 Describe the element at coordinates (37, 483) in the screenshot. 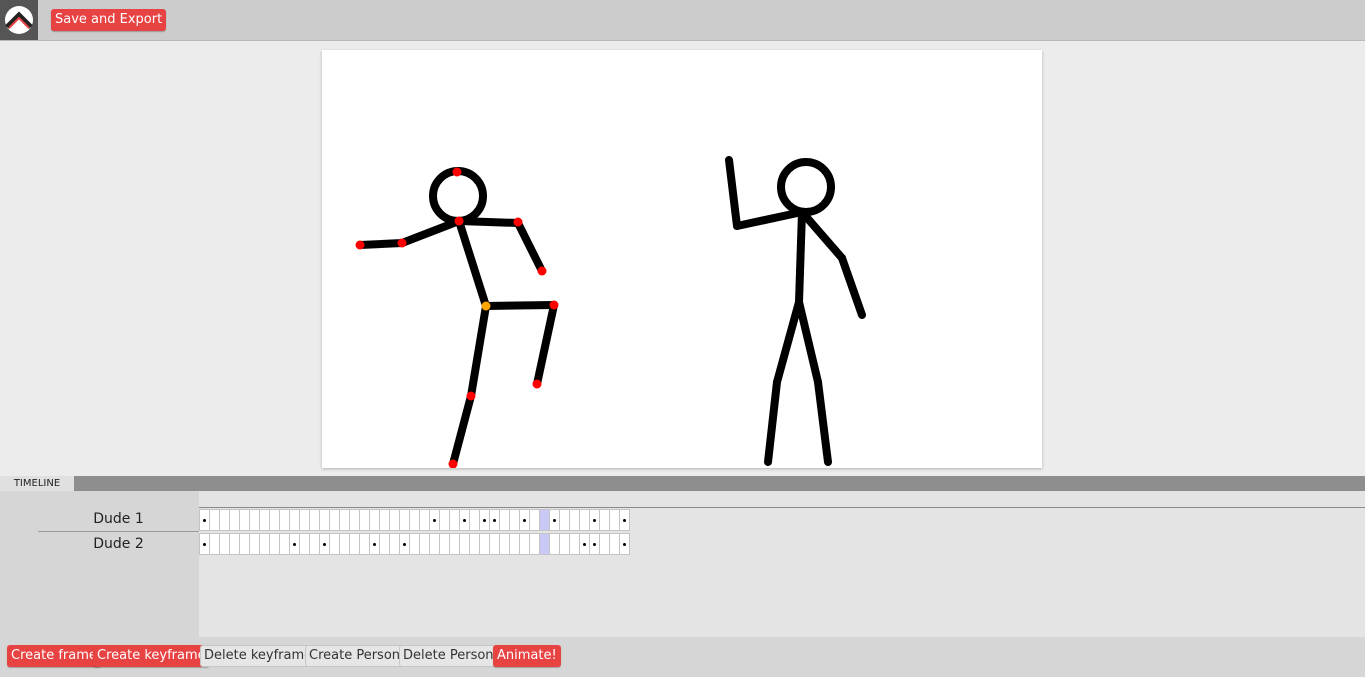

I see `tab-timeline: TIMELINE` at that location.